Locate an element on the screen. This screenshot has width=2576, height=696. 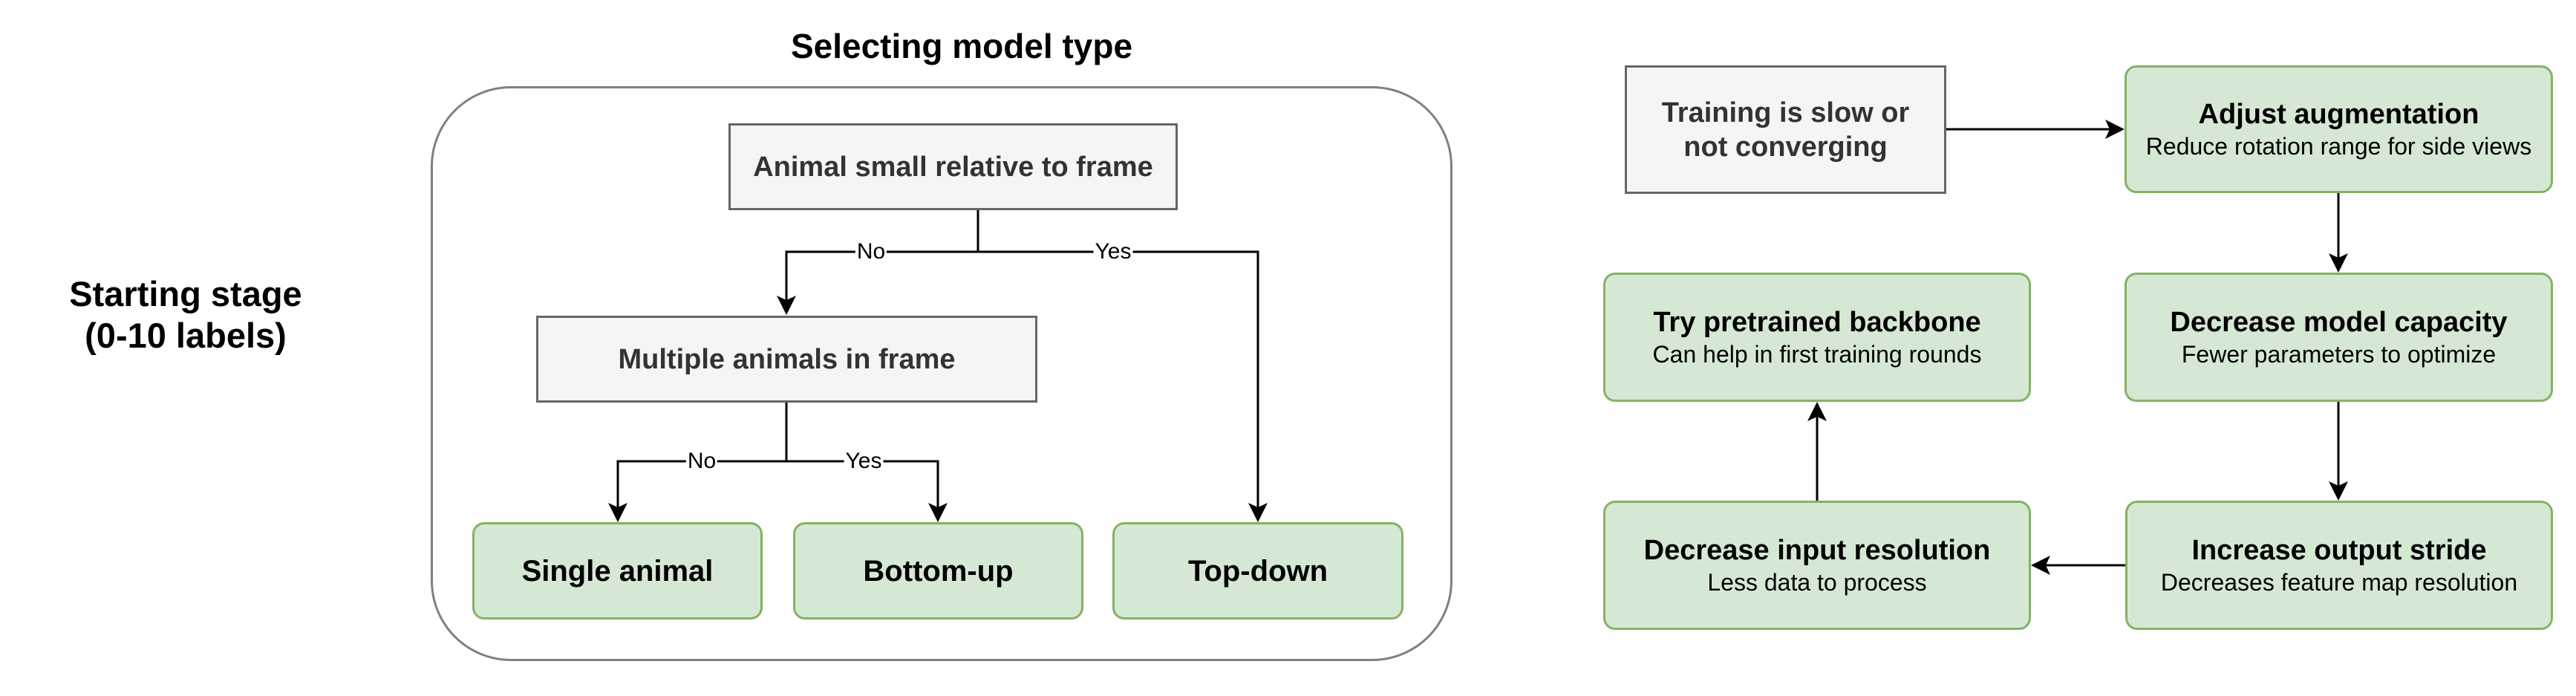
step-title: Decrease input resolution is located at coordinates (1817, 550).